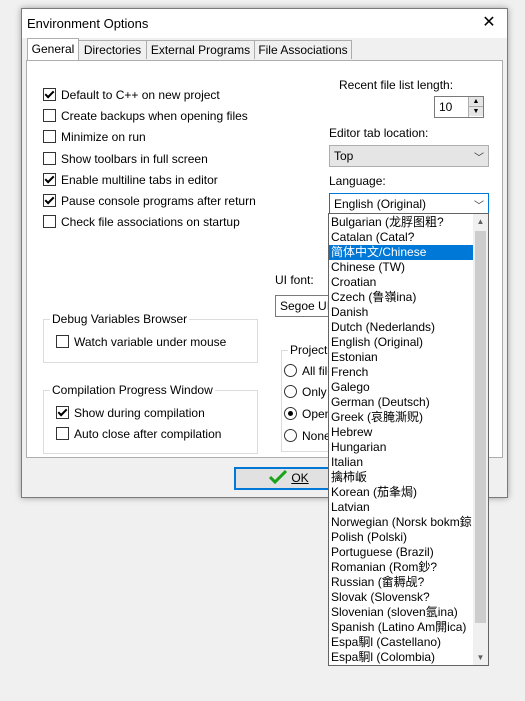 This screenshot has height=701, width=525. Describe the element at coordinates (476, 101) in the screenshot. I see `spin-up-icon: ▲` at that location.